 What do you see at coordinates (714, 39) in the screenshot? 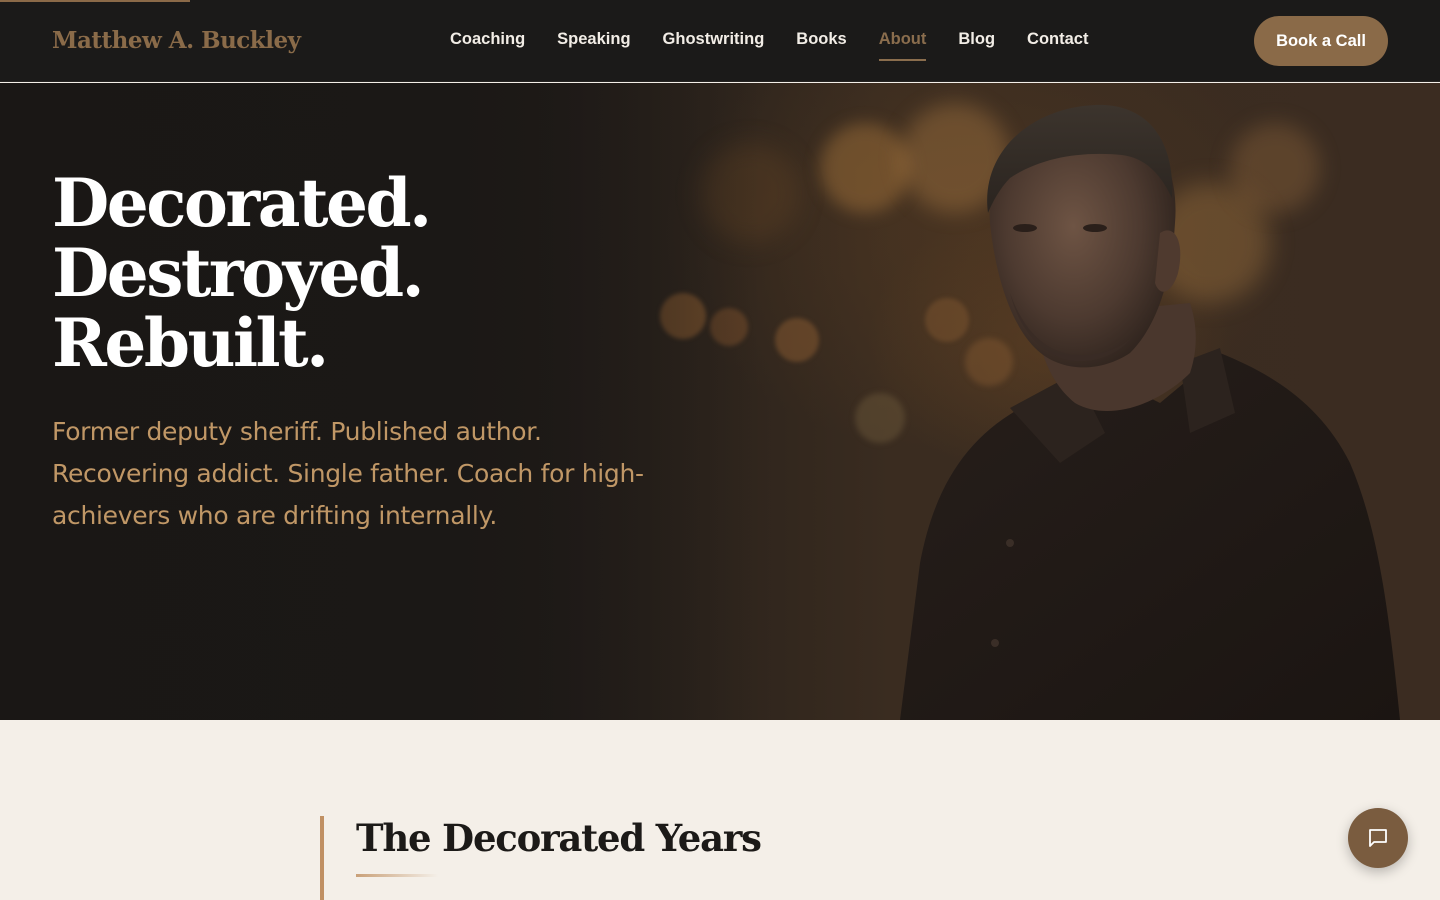
I see `nav-link-ghostwriting: Ghostwriting` at bounding box center [714, 39].